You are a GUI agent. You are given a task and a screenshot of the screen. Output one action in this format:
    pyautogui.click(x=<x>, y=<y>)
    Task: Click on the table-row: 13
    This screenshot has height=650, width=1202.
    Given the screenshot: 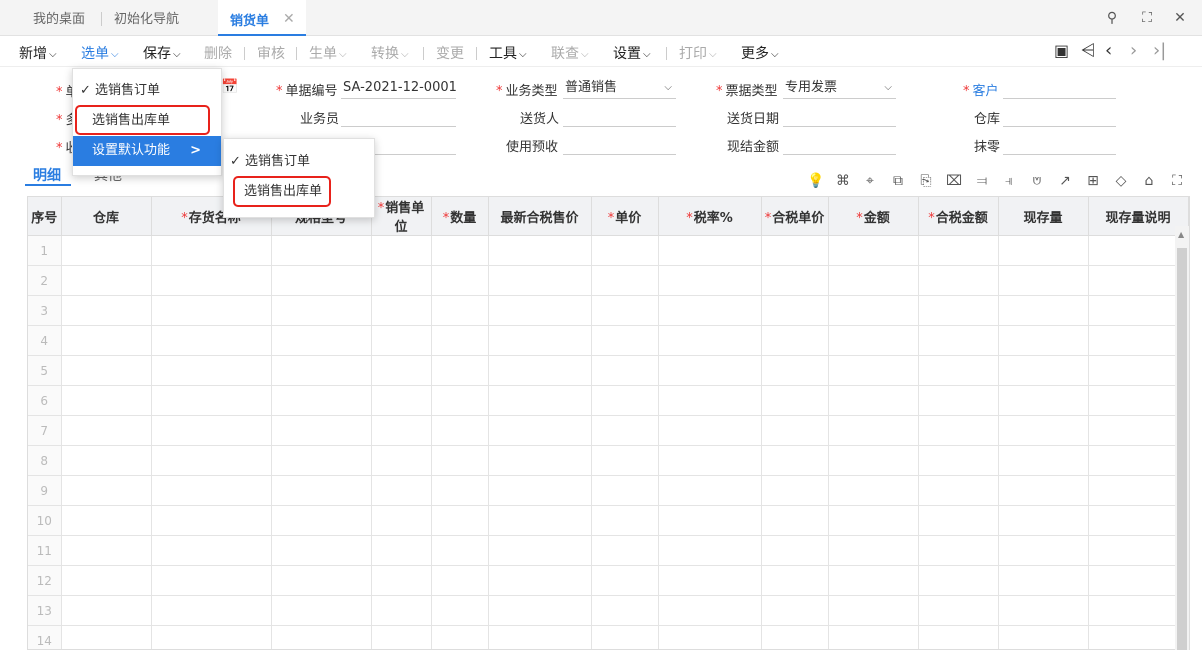 What is the action you would take?
    pyautogui.click(x=608, y=610)
    